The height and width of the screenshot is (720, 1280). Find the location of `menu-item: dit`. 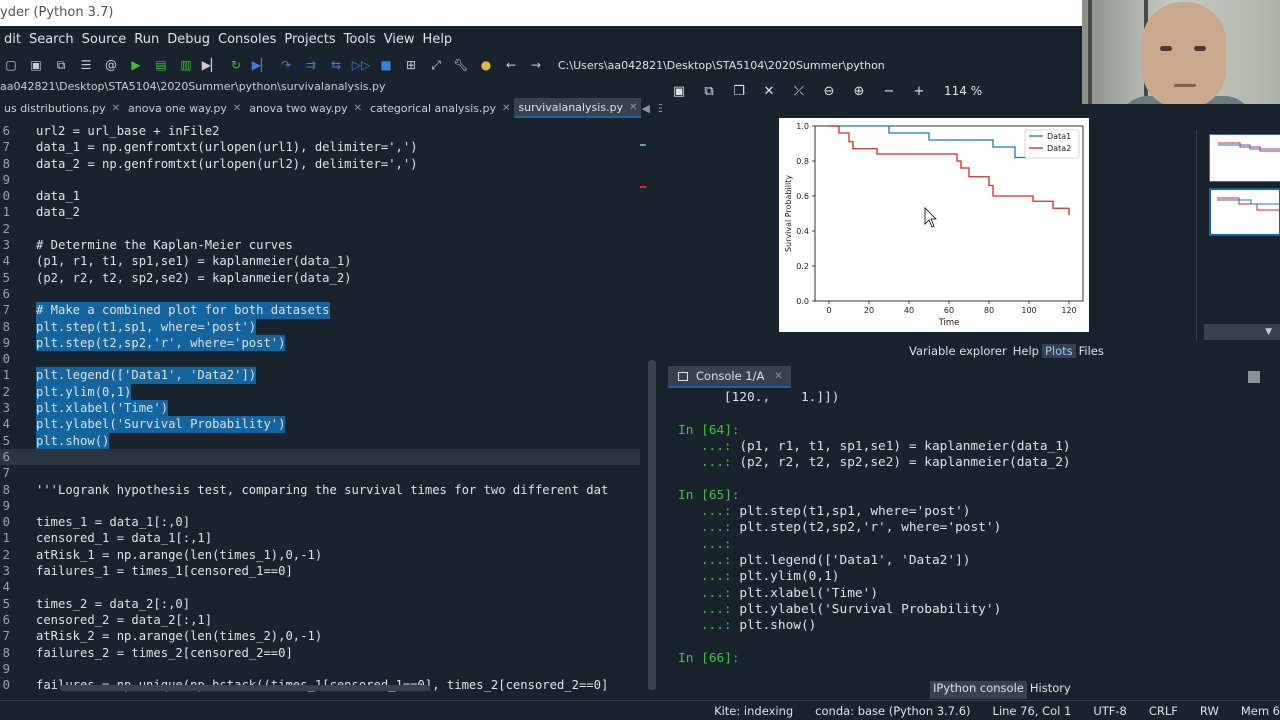

menu-item: dit is located at coordinates (12, 39).